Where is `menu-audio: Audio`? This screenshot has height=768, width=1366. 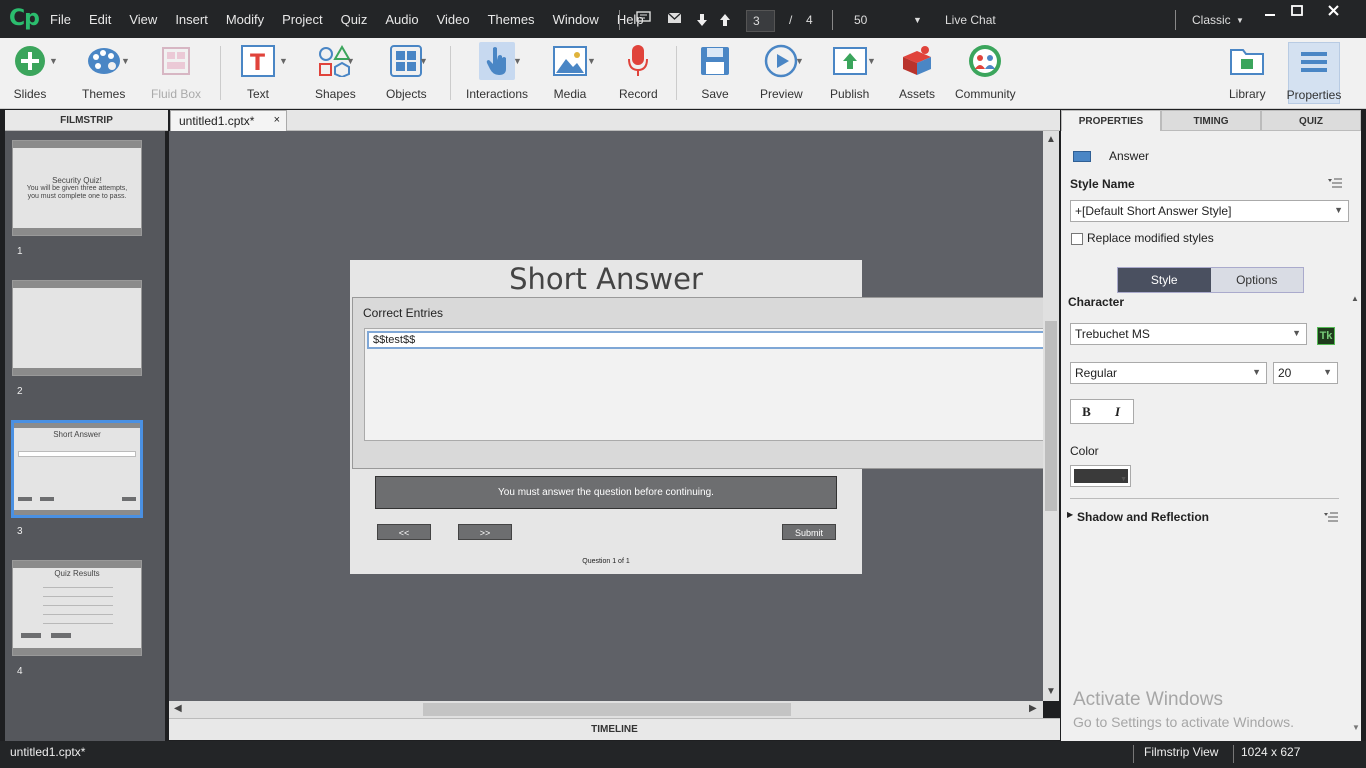 menu-audio: Audio is located at coordinates (401, 19).